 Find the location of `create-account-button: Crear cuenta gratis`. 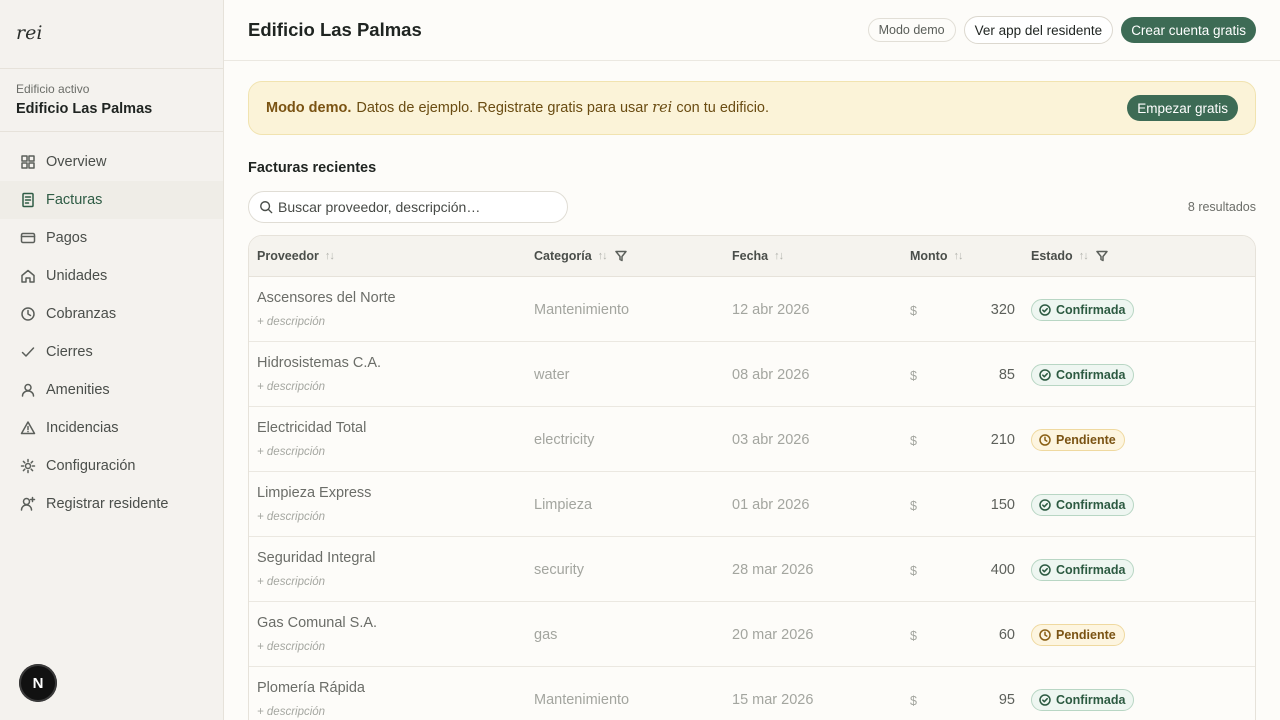

create-account-button: Crear cuenta gratis is located at coordinates (1188, 30).